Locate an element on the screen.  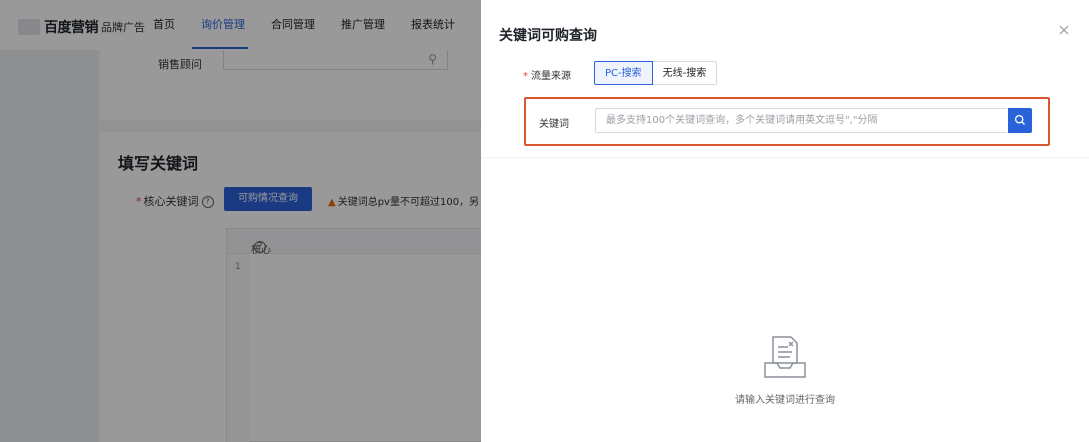
traffic-source-group: PC-搜索 无线-搜索 is located at coordinates (656, 73).